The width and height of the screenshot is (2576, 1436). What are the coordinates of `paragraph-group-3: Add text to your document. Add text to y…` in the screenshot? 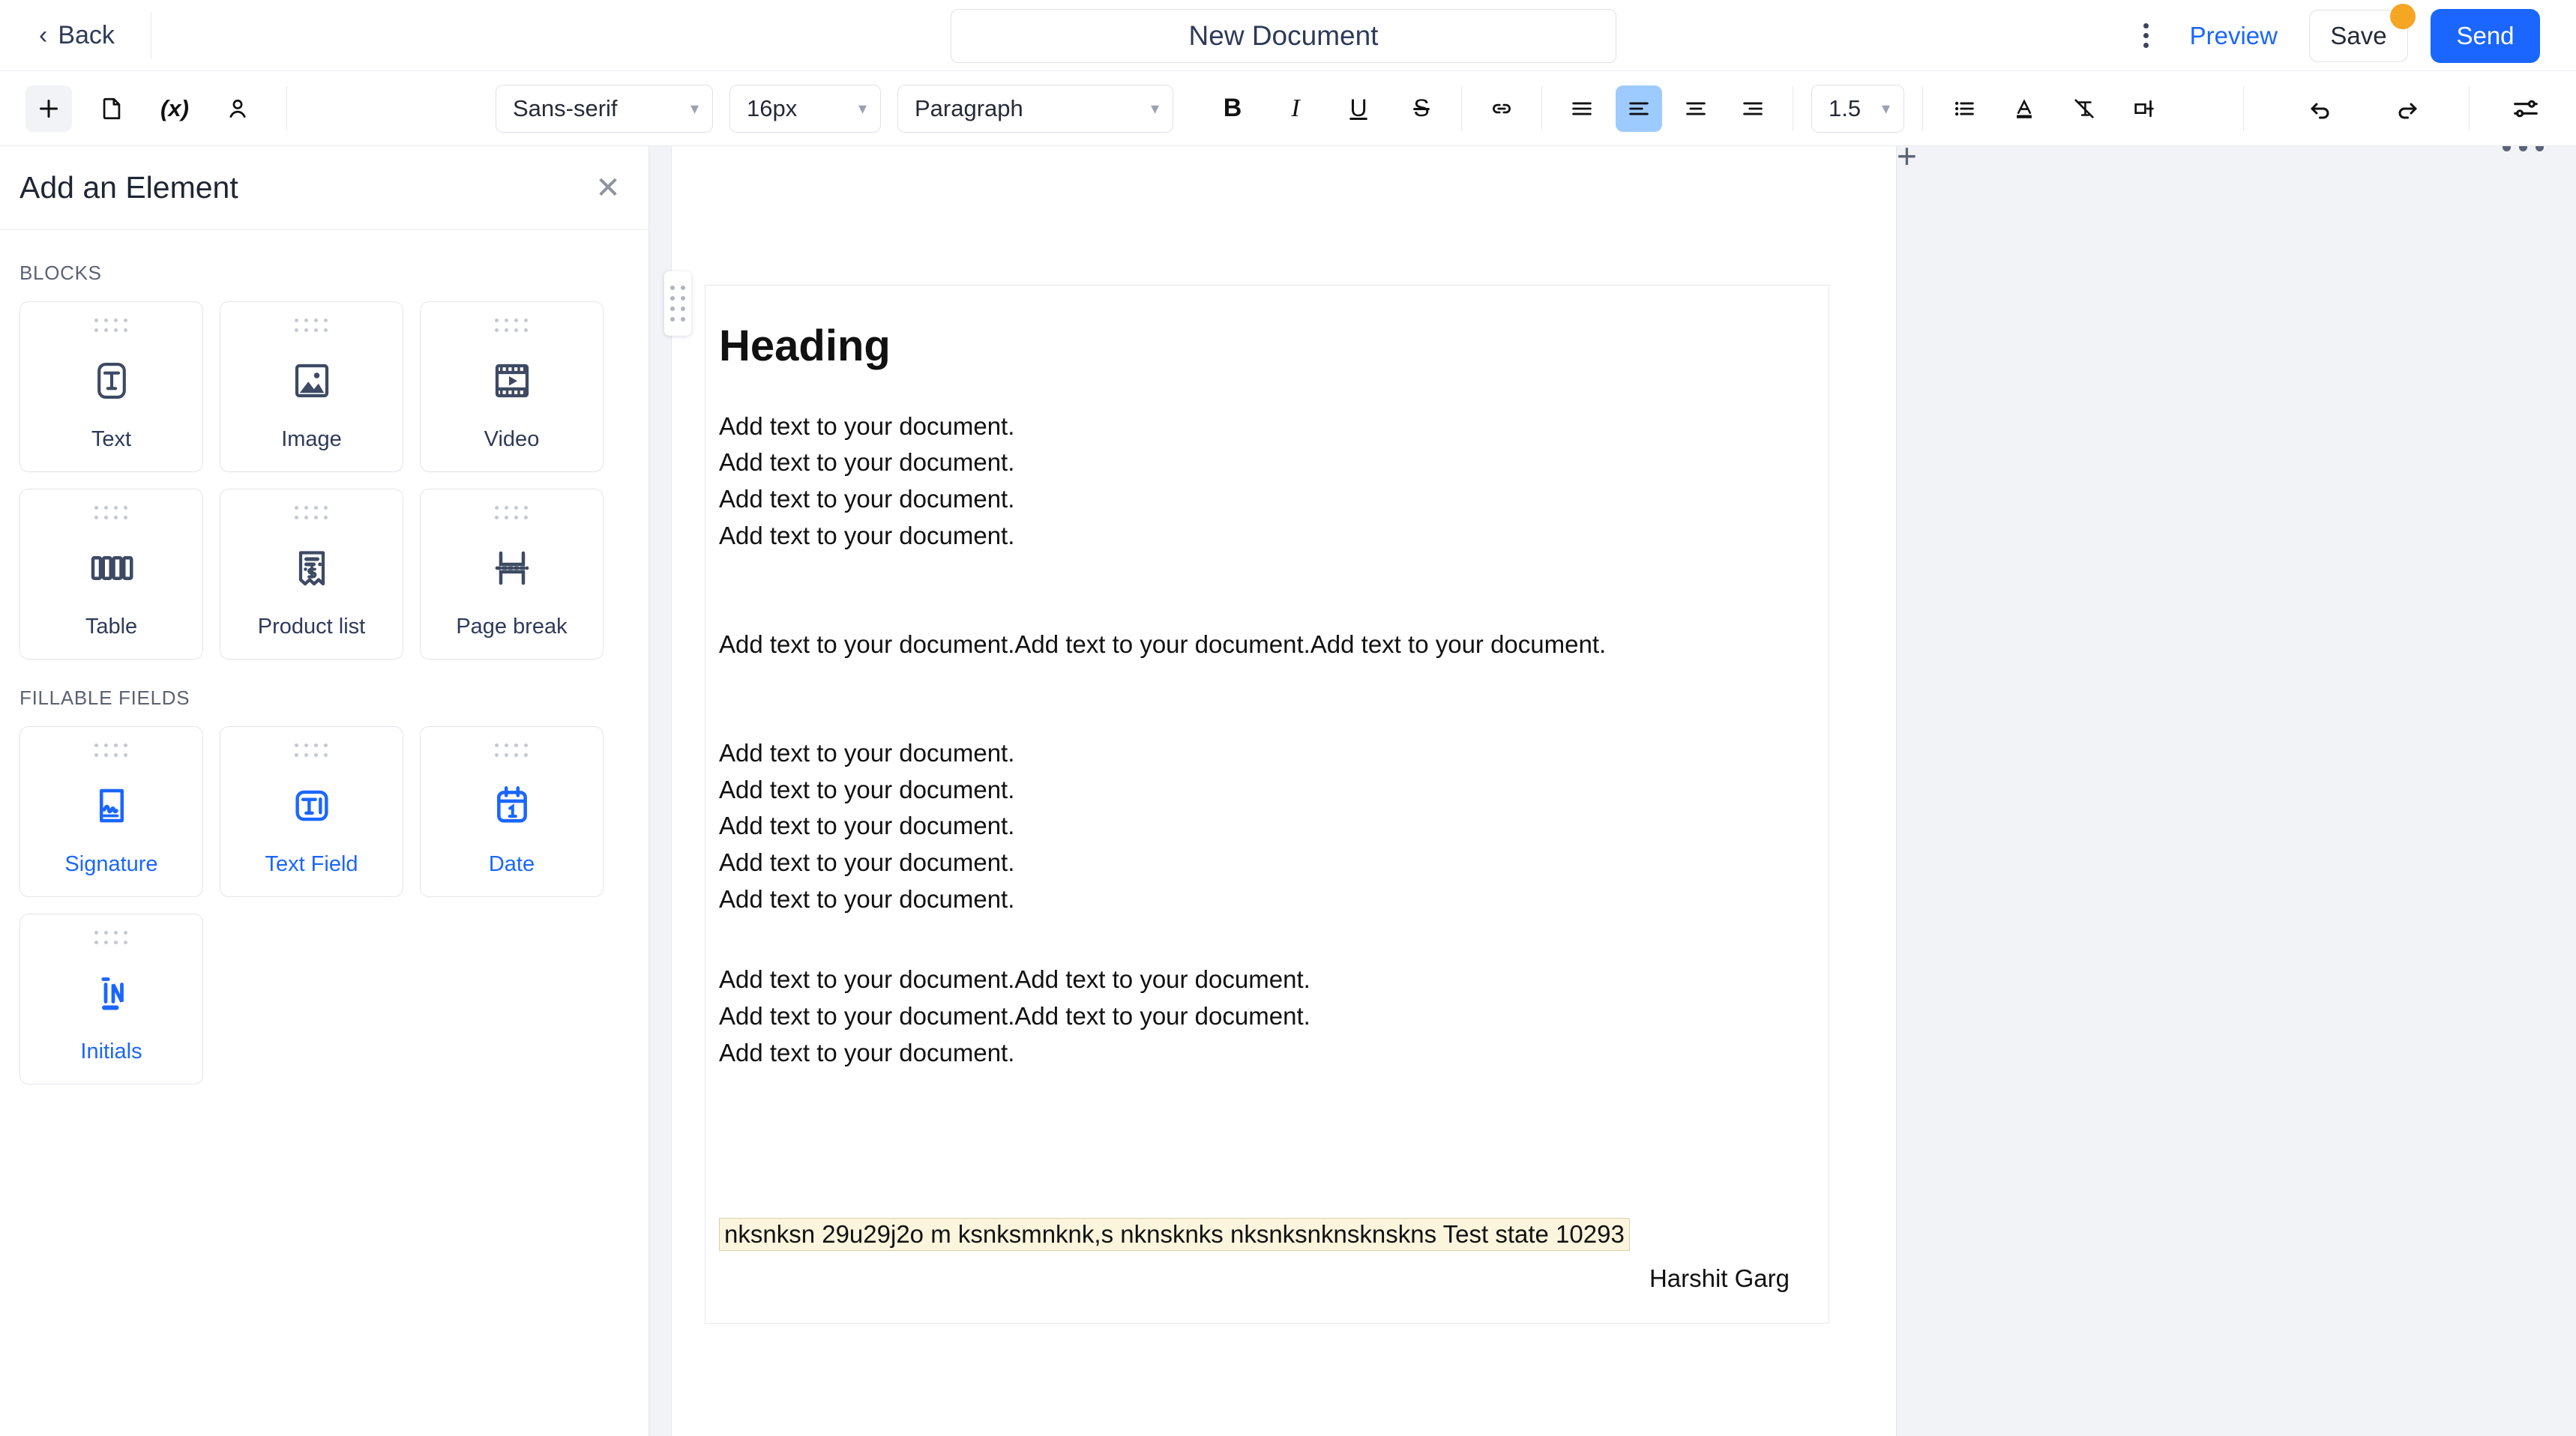 It's located at (1256, 827).